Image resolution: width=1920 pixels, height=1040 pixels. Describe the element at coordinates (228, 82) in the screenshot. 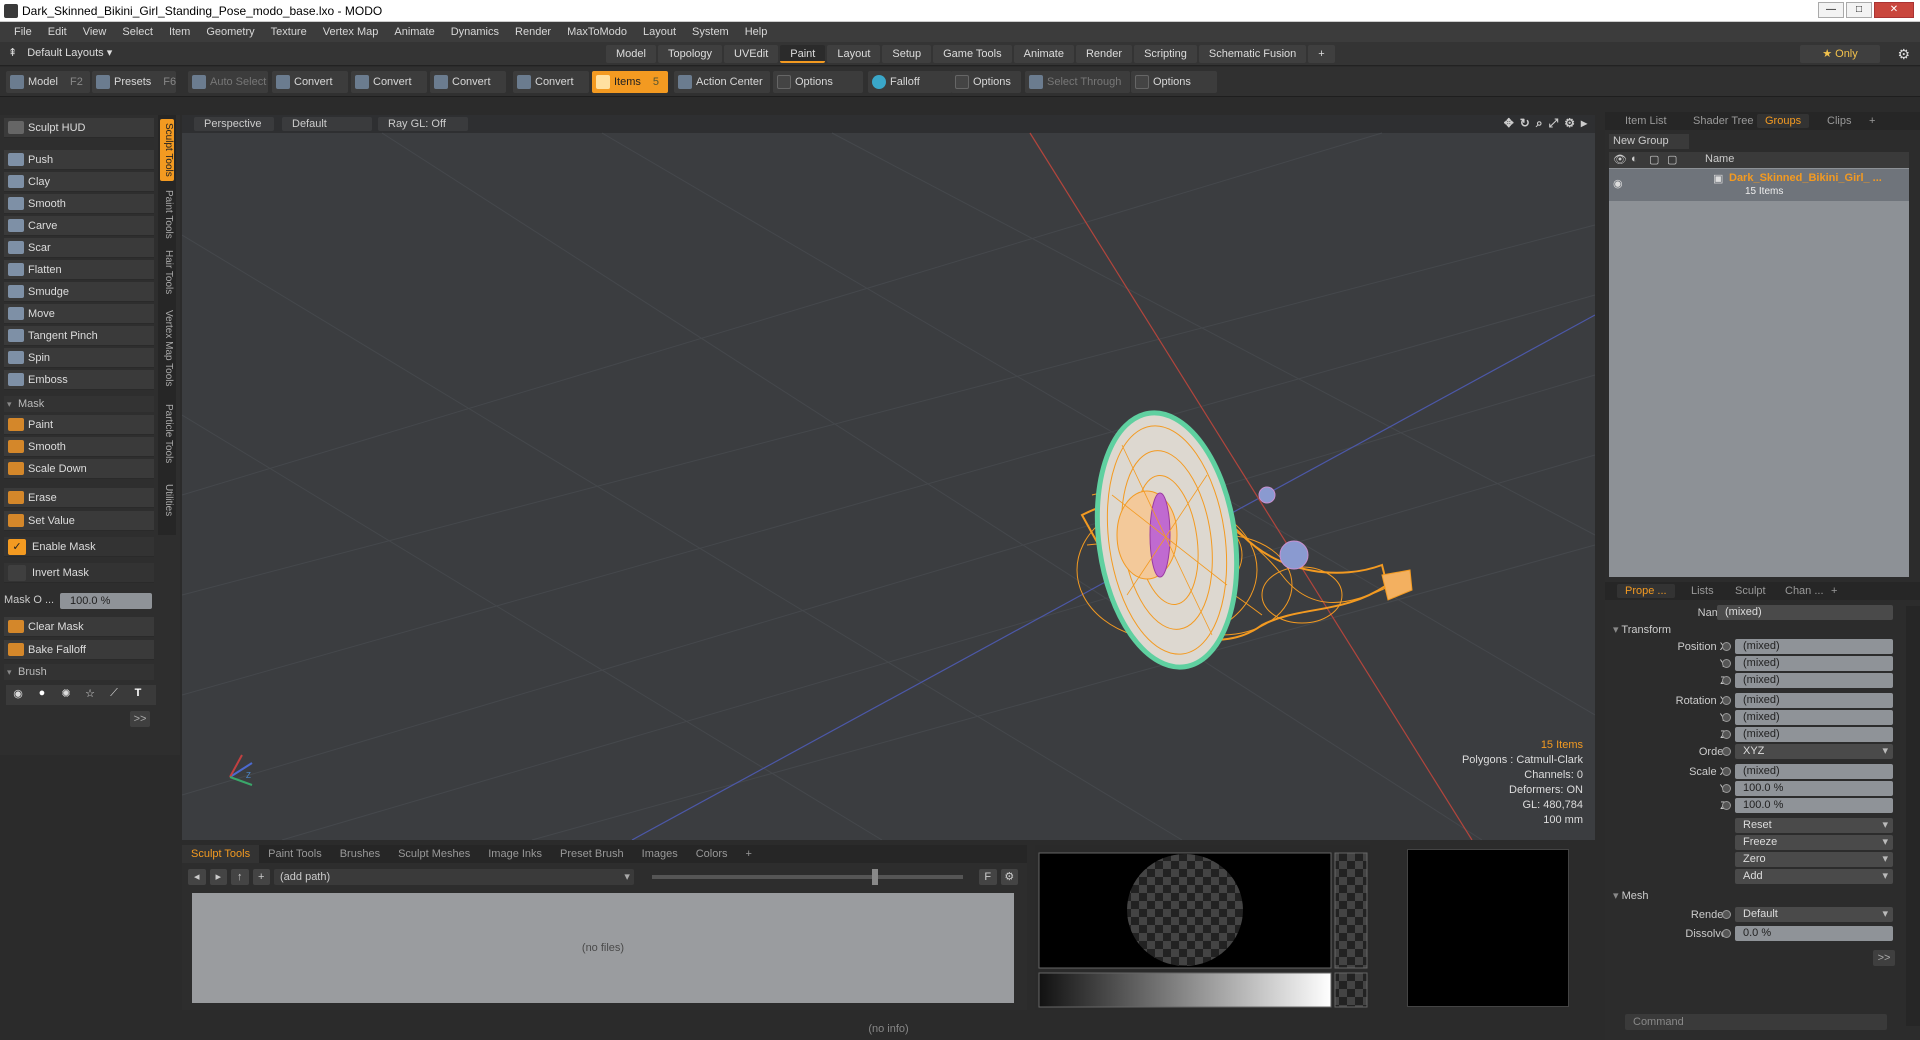

I see `auto-select-button: Auto Select` at that location.